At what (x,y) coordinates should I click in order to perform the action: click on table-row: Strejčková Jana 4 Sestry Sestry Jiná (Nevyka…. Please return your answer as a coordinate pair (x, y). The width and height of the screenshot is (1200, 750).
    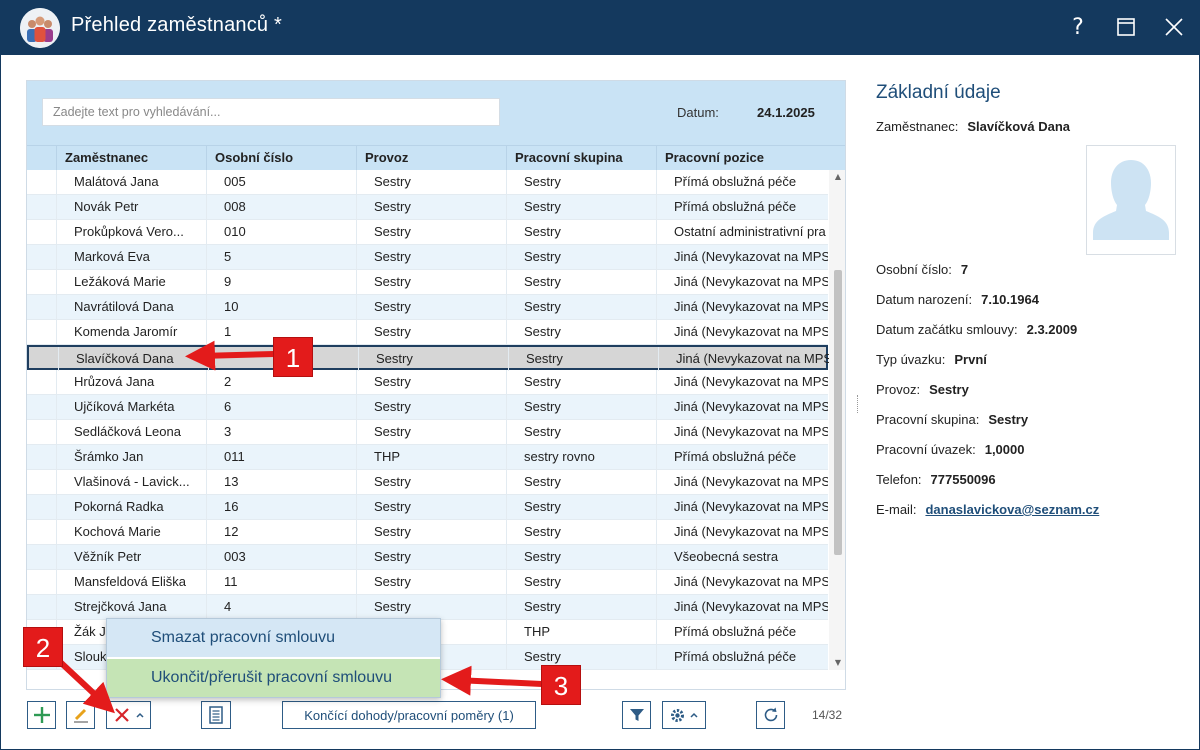
    Looking at the image, I should click on (427, 607).